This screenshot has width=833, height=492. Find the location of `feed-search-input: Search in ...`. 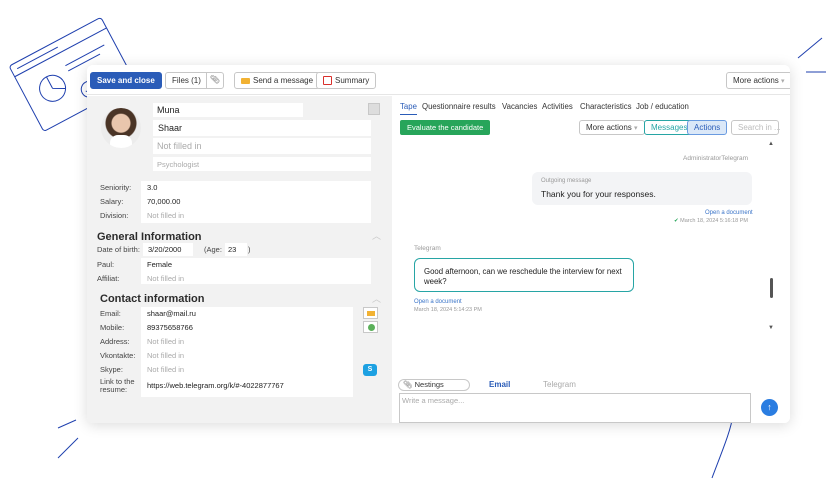

feed-search-input: Search in ... is located at coordinates (756, 127).